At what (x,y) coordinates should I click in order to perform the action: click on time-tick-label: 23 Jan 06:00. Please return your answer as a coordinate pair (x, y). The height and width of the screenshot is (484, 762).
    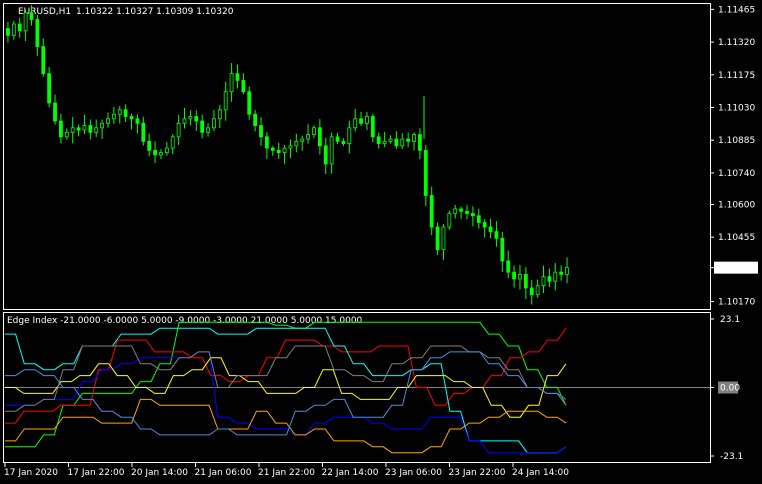
    Looking at the image, I should click on (413, 473).